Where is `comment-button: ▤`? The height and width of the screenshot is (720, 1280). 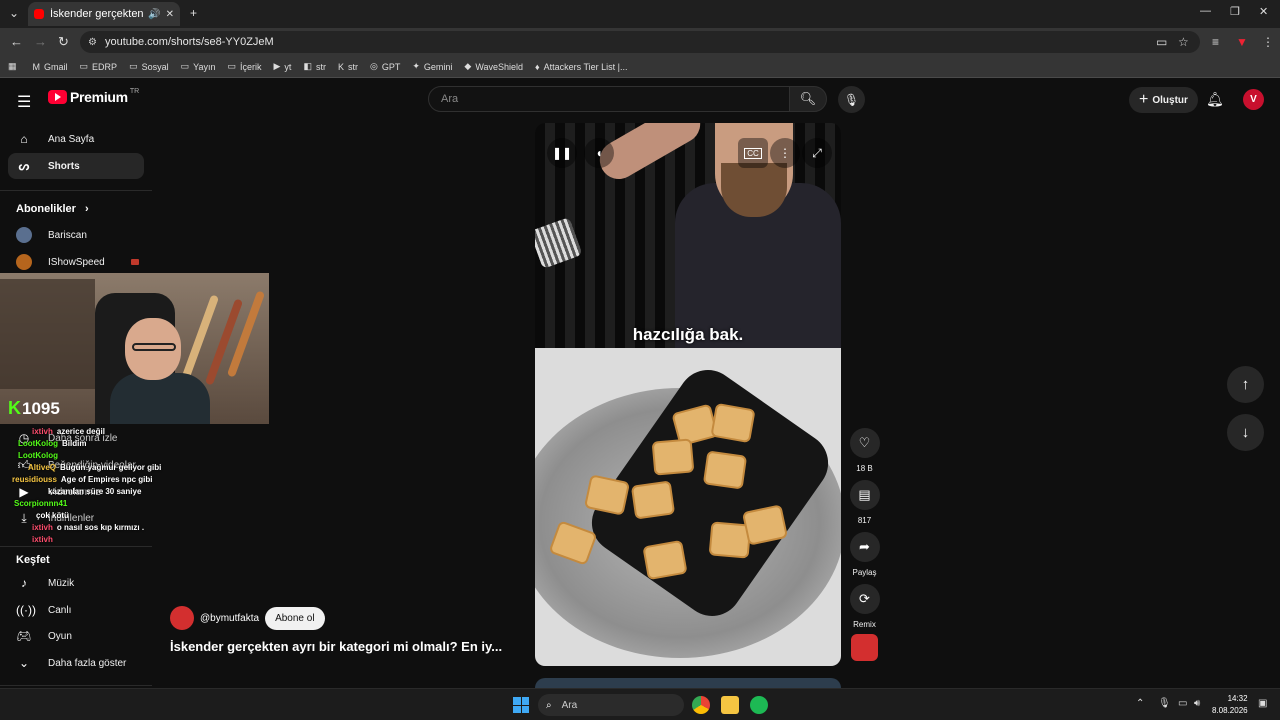 comment-button: ▤ is located at coordinates (864, 495).